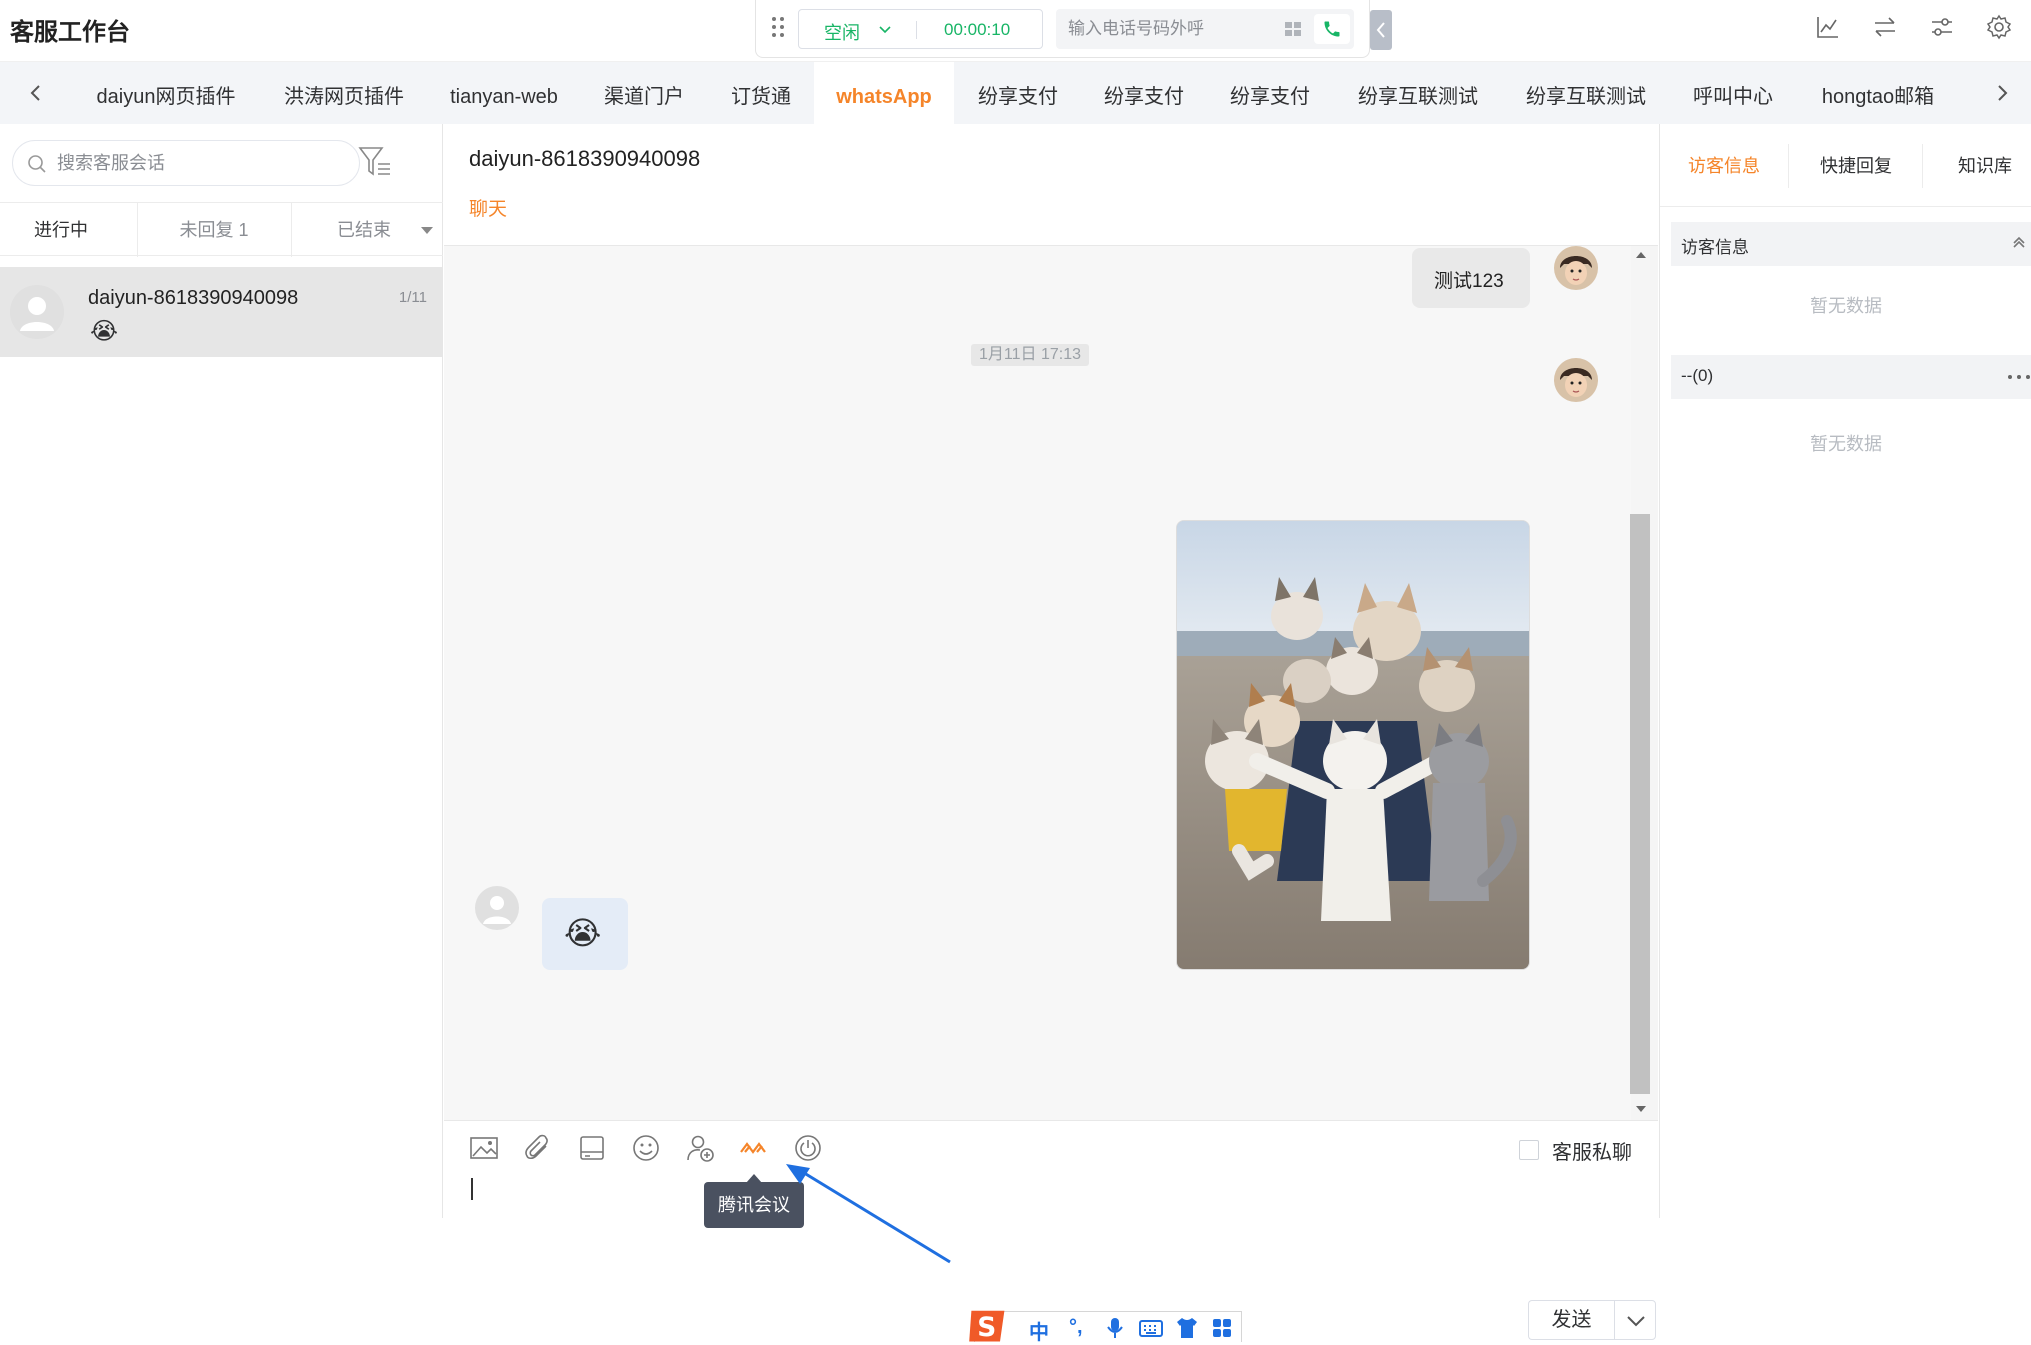 Image resolution: width=2031 pixels, height=1345 pixels. I want to click on ime-punct-label: °,, so click(1076, 1327).